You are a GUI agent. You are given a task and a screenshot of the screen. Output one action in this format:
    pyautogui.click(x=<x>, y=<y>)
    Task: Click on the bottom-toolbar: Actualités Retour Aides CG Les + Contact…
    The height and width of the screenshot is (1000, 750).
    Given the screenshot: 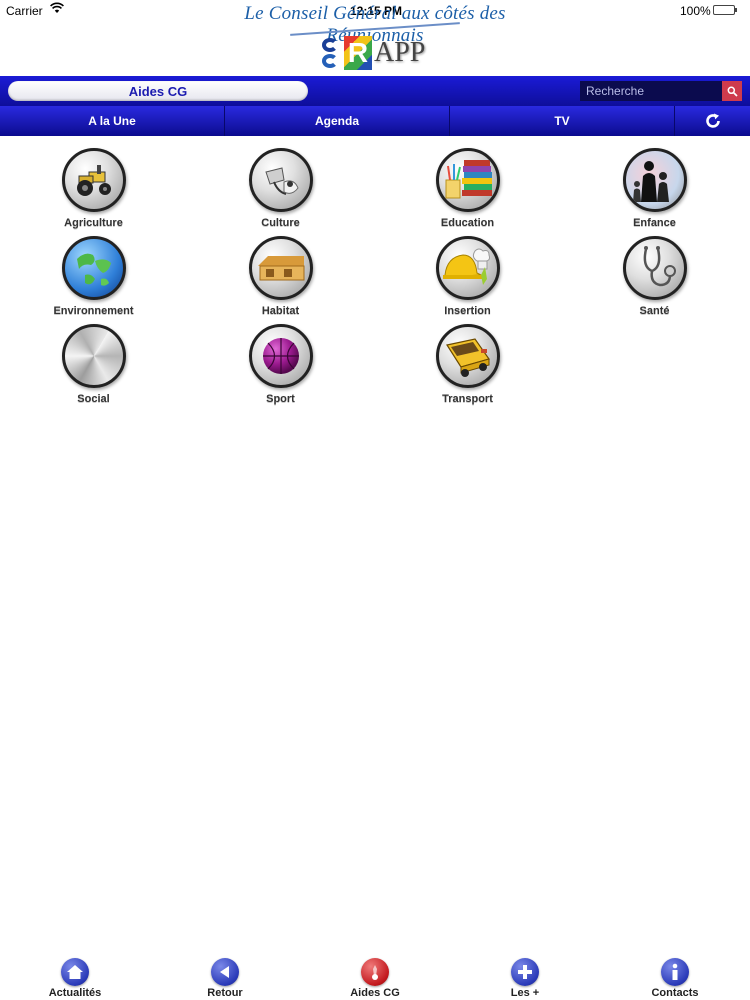 What is the action you would take?
    pyautogui.click(x=375, y=979)
    